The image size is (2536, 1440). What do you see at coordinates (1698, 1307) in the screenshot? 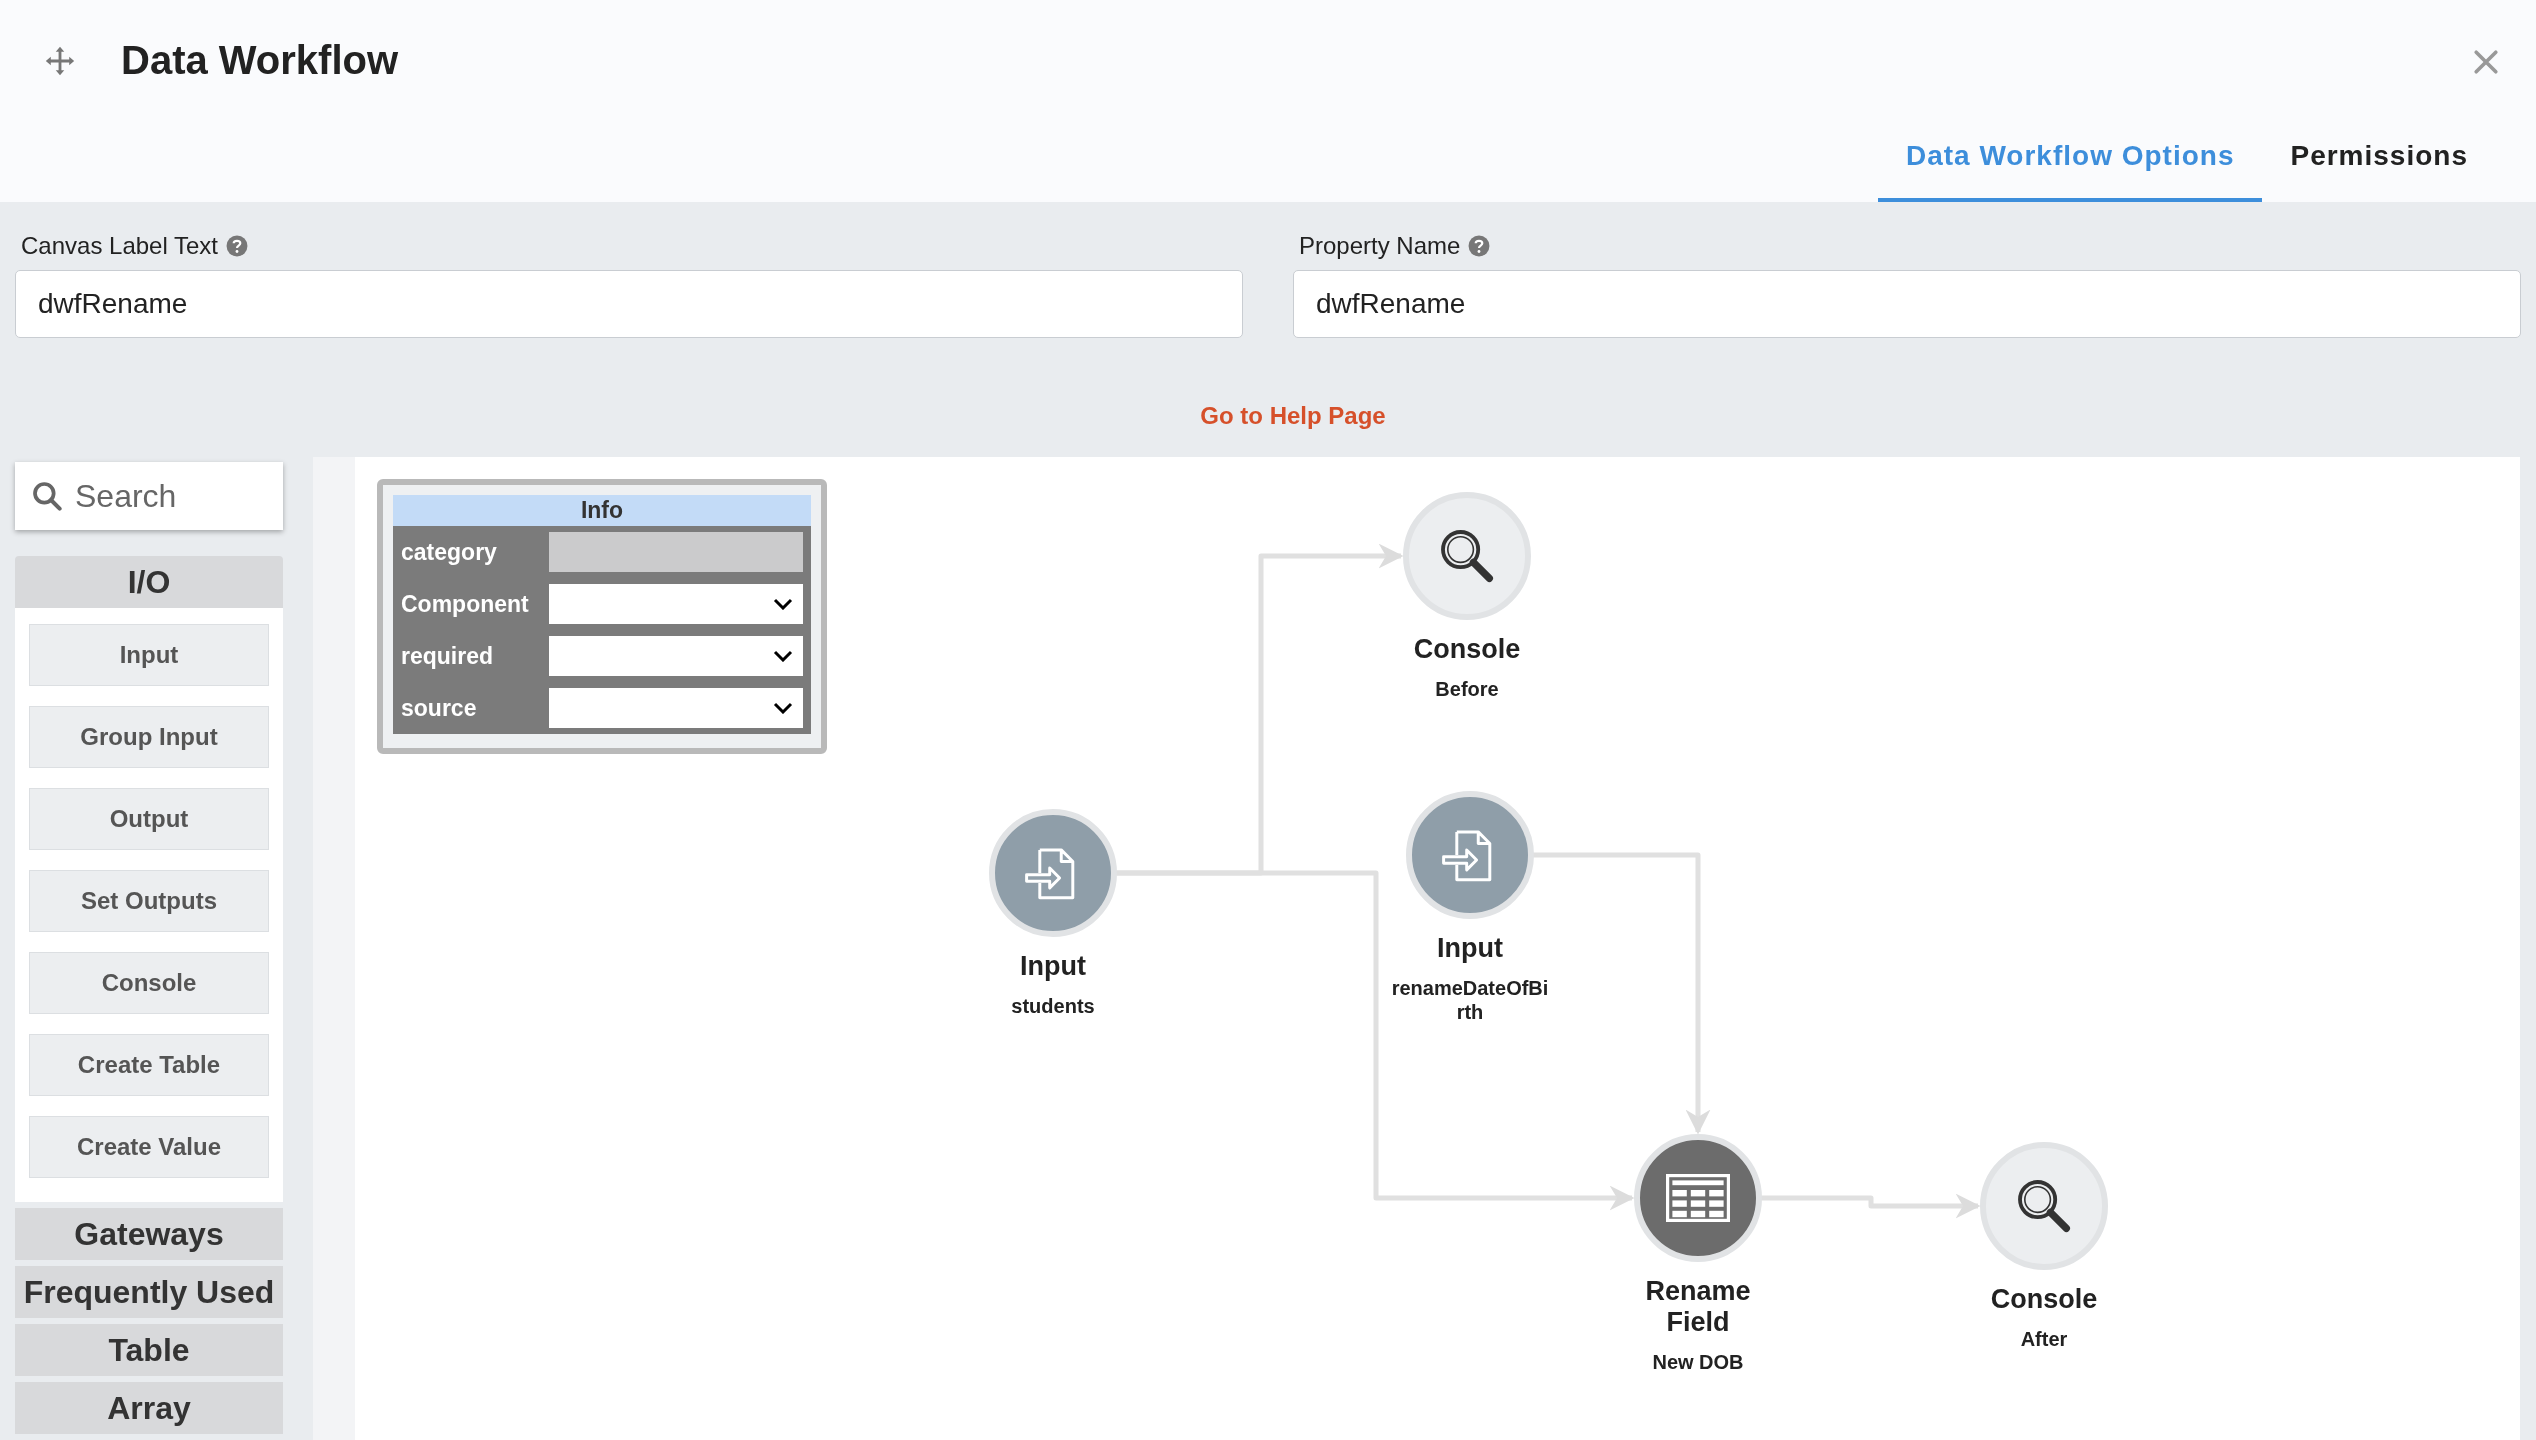
I see `node-title: Rename Field` at bounding box center [1698, 1307].